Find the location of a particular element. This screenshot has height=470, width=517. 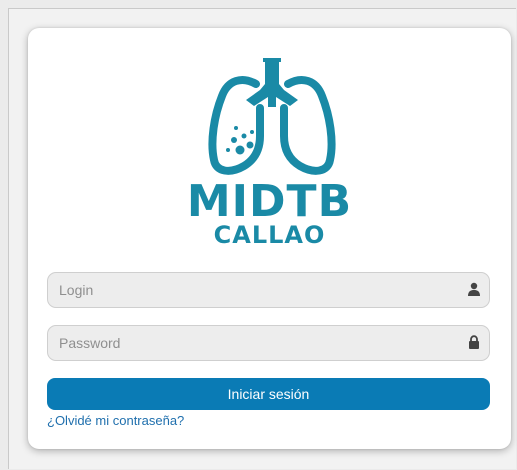

brand-subtitle: CALLAO is located at coordinates (269, 235).